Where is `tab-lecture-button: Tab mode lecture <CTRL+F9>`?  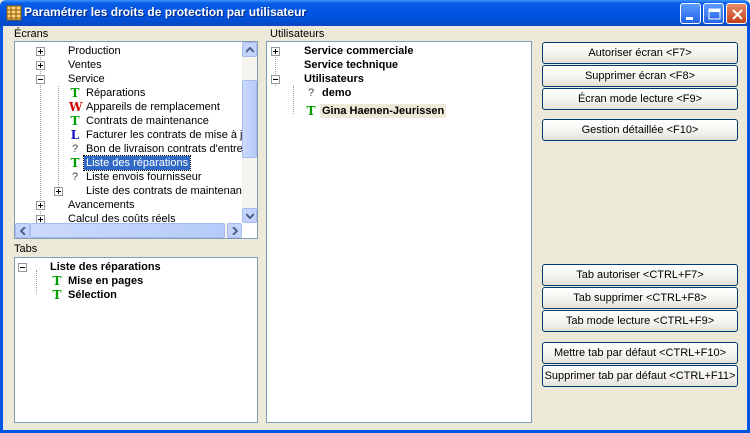 tab-lecture-button: Tab mode lecture <CTRL+F9> is located at coordinates (640, 321).